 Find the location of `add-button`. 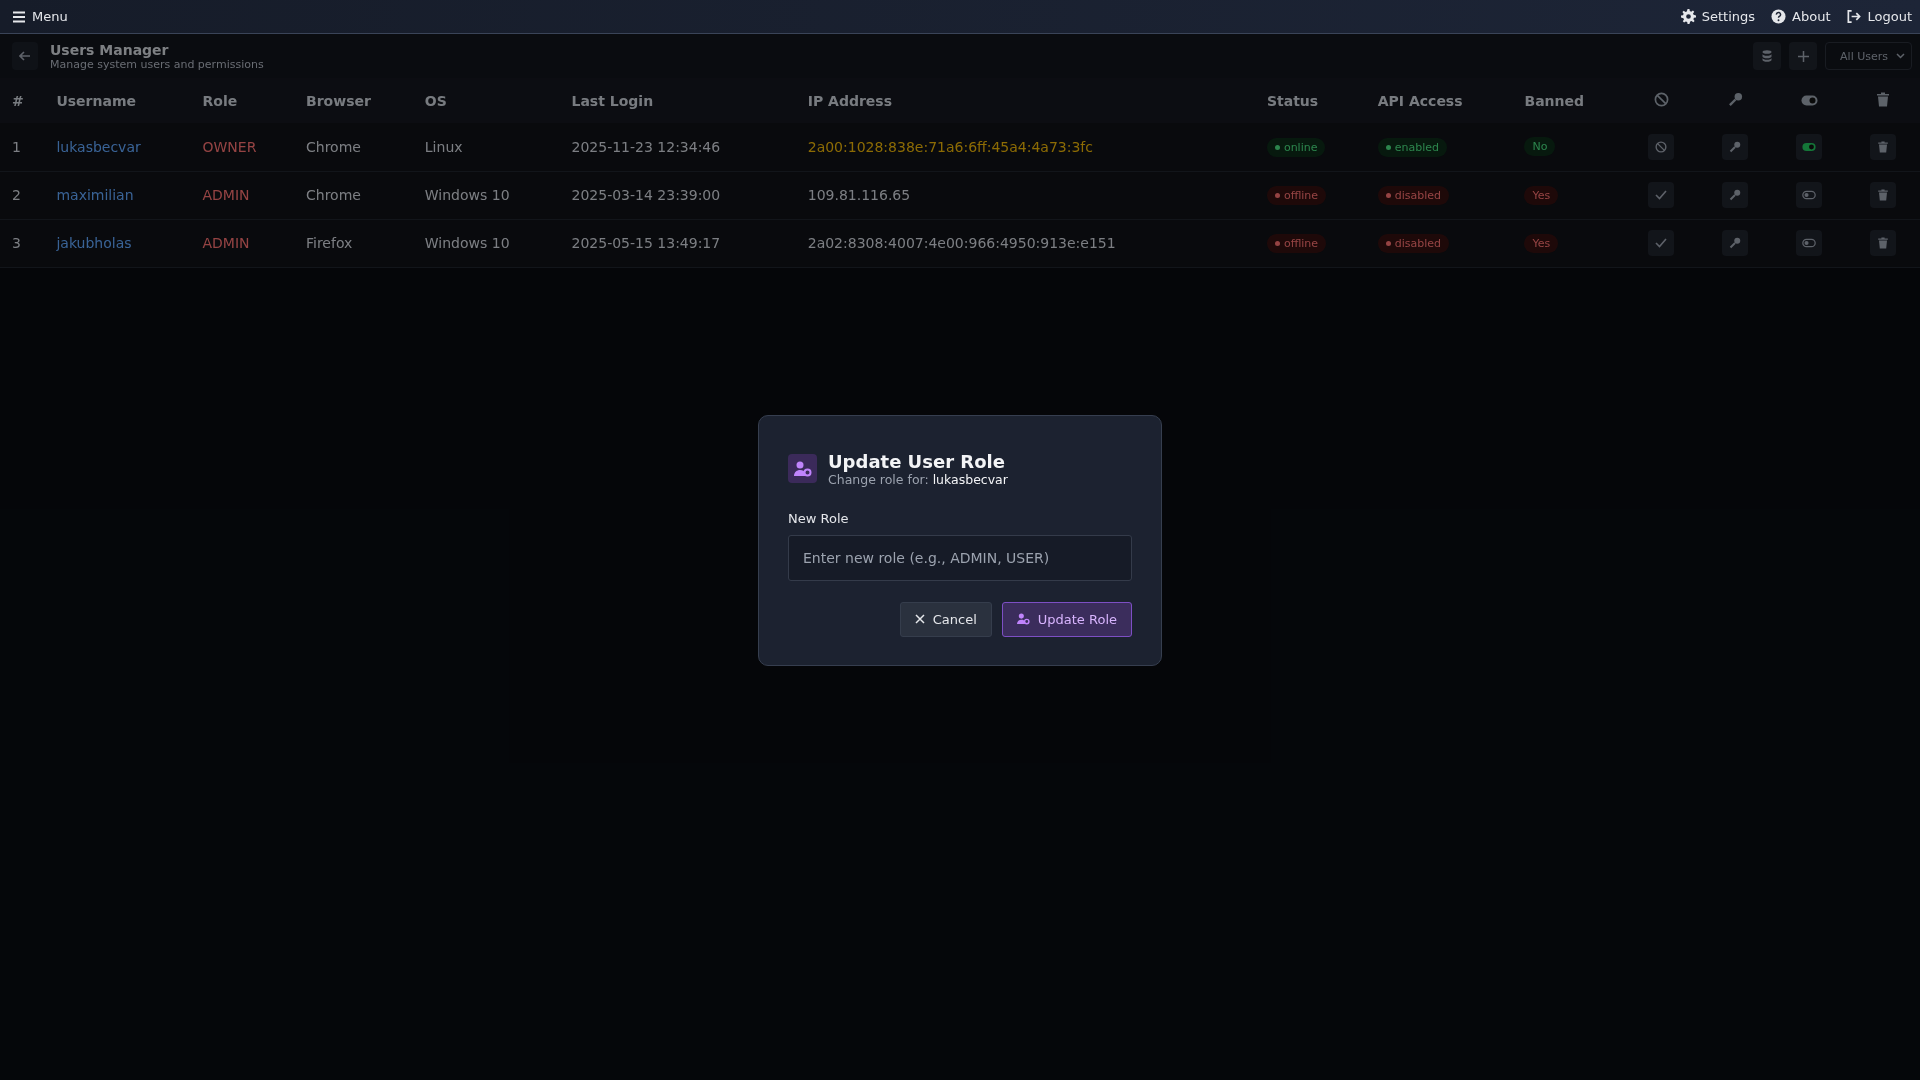

add-button is located at coordinates (1803, 56).